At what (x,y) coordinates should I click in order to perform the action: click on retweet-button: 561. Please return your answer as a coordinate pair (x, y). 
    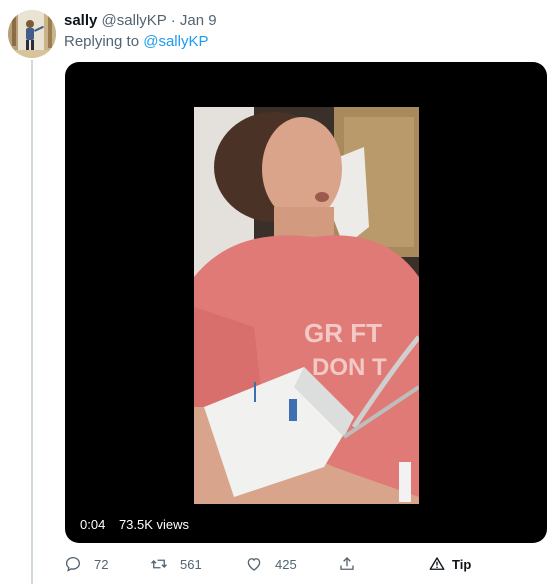
    Looking at the image, I should click on (176, 564).